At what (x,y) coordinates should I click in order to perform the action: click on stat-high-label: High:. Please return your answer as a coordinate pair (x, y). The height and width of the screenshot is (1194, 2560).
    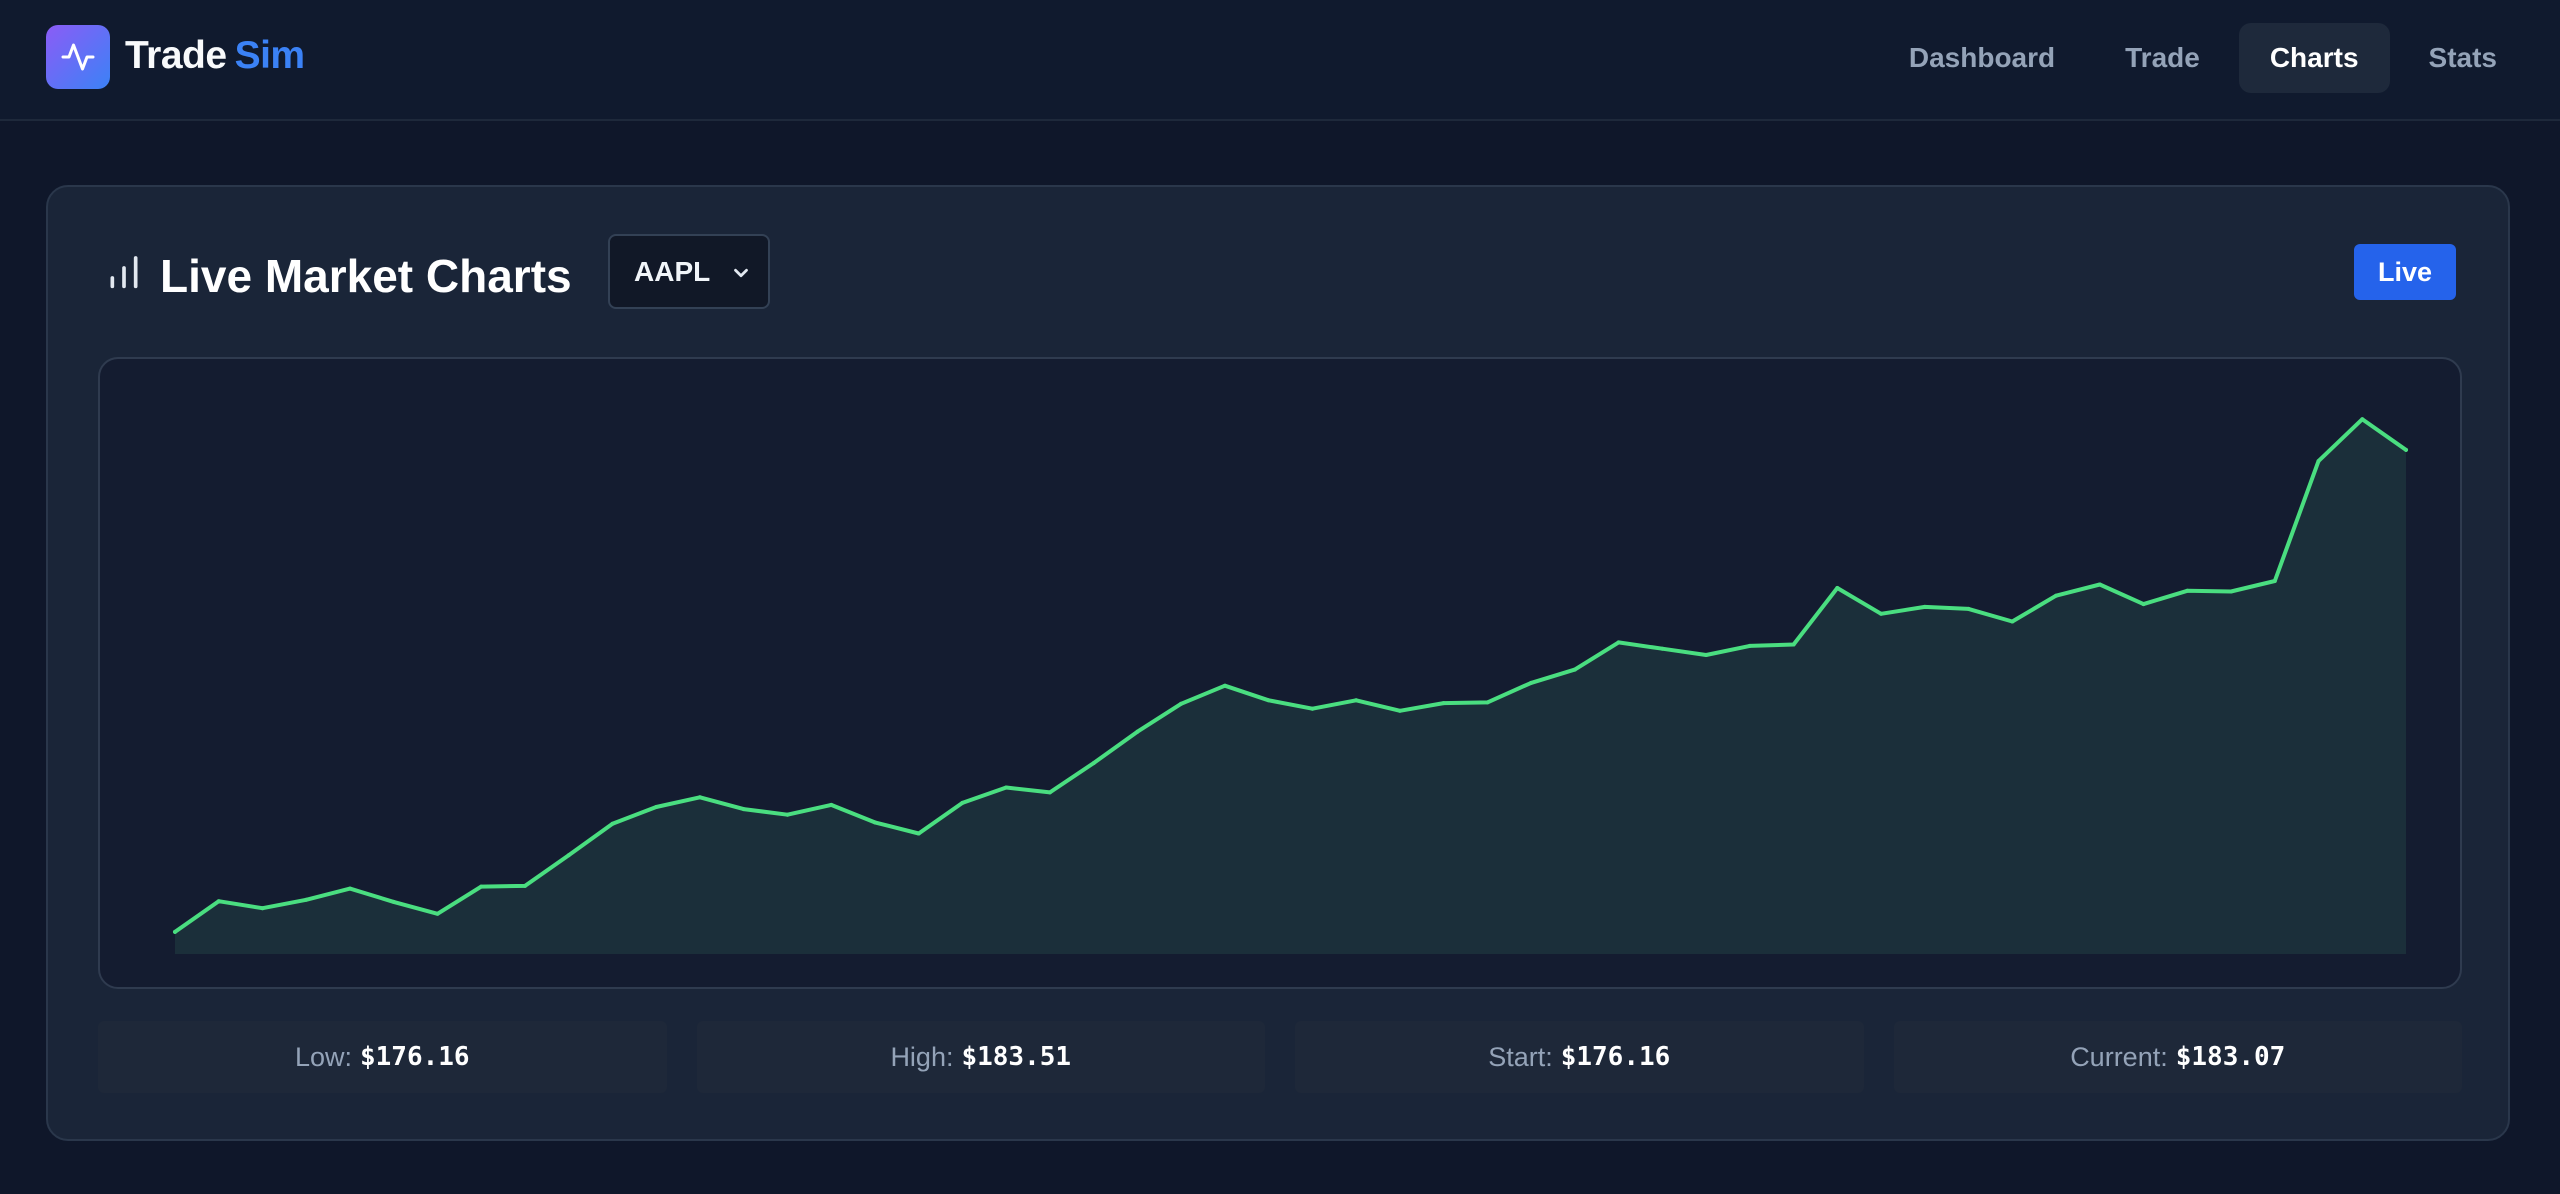
    Looking at the image, I should click on (922, 1056).